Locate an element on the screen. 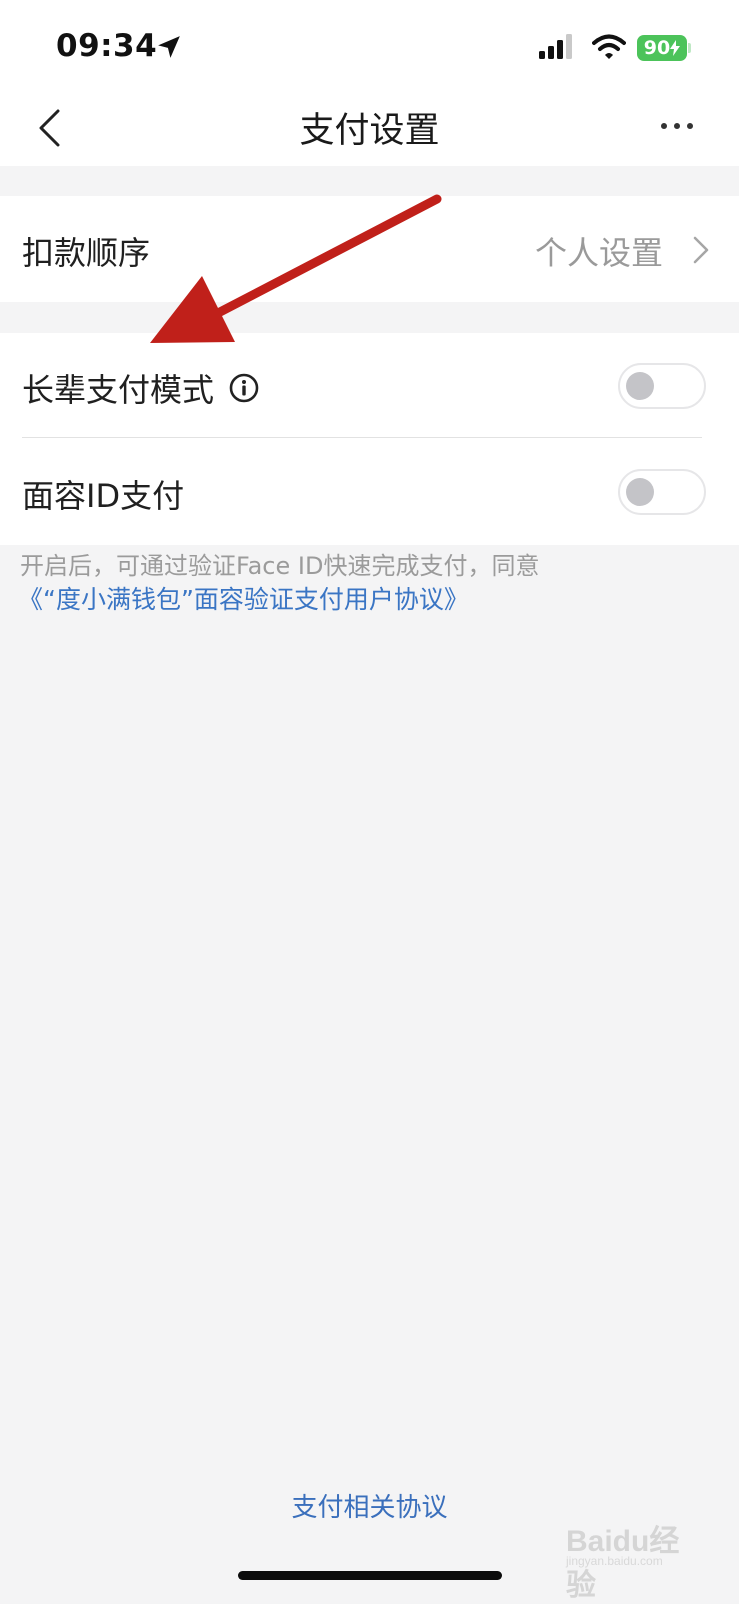 The height and width of the screenshot is (1604, 739). info-circle-icon is located at coordinates (244, 388).